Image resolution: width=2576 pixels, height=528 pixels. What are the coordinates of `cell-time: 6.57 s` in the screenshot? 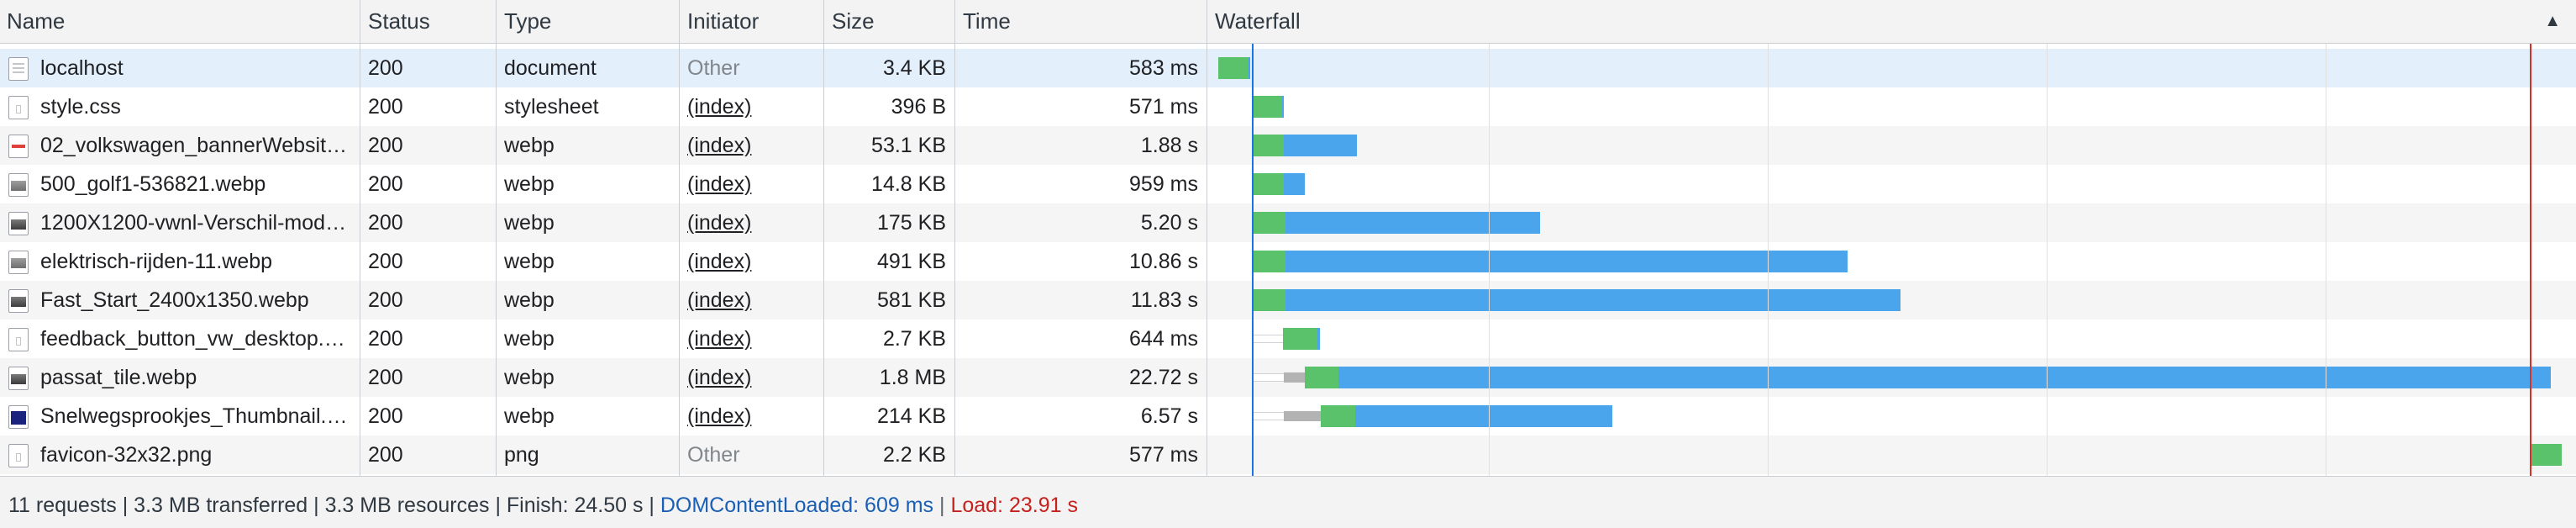 It's located at (1169, 416).